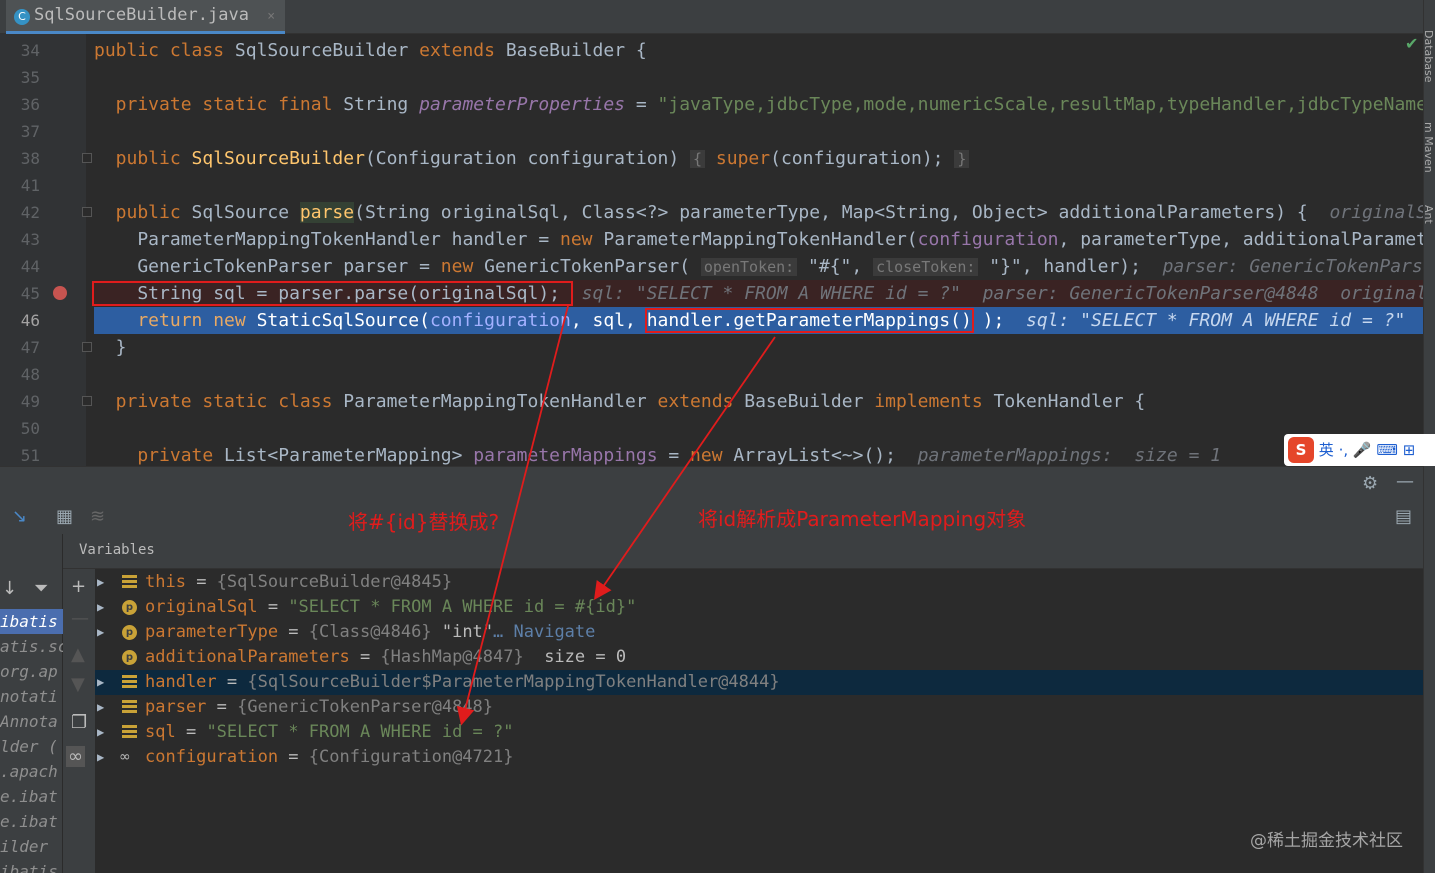 The image size is (1435, 873). What do you see at coordinates (1326, 450) in the screenshot?
I see `ime-lang: 英` at bounding box center [1326, 450].